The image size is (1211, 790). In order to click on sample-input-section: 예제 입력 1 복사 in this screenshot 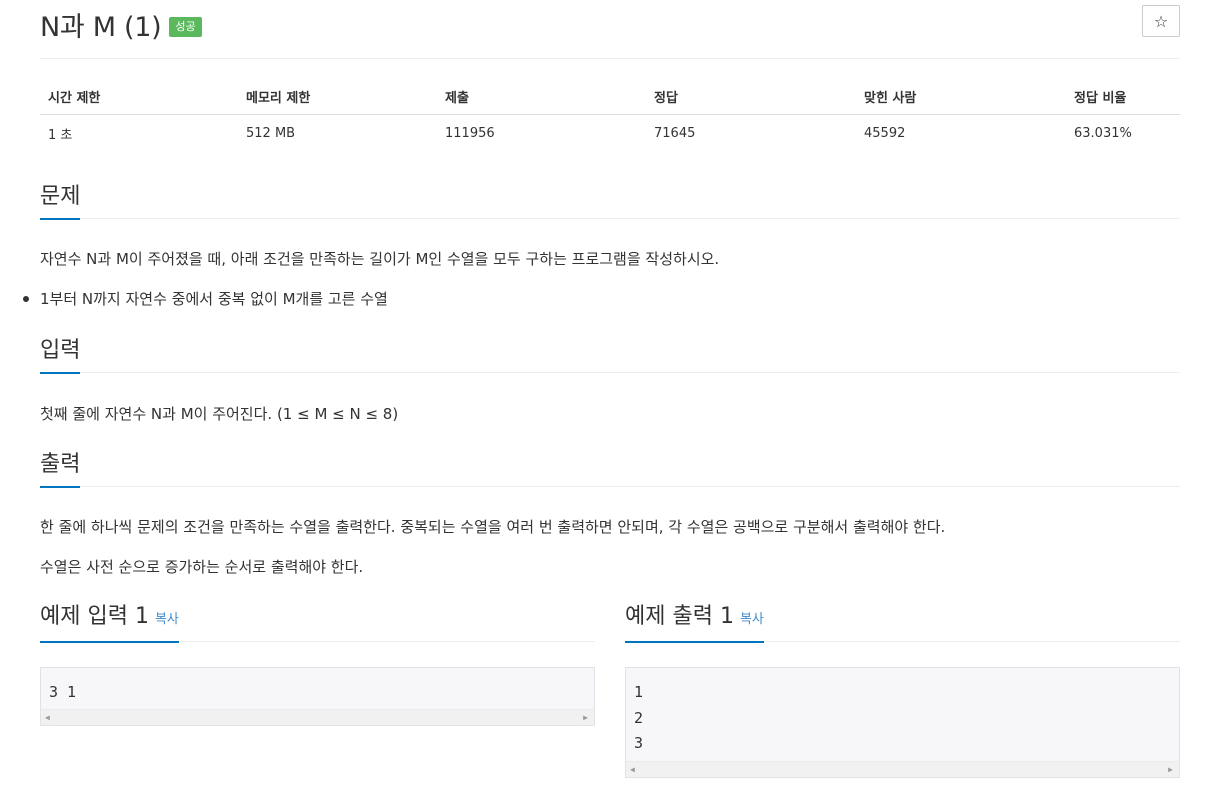, I will do `click(317, 622)`.